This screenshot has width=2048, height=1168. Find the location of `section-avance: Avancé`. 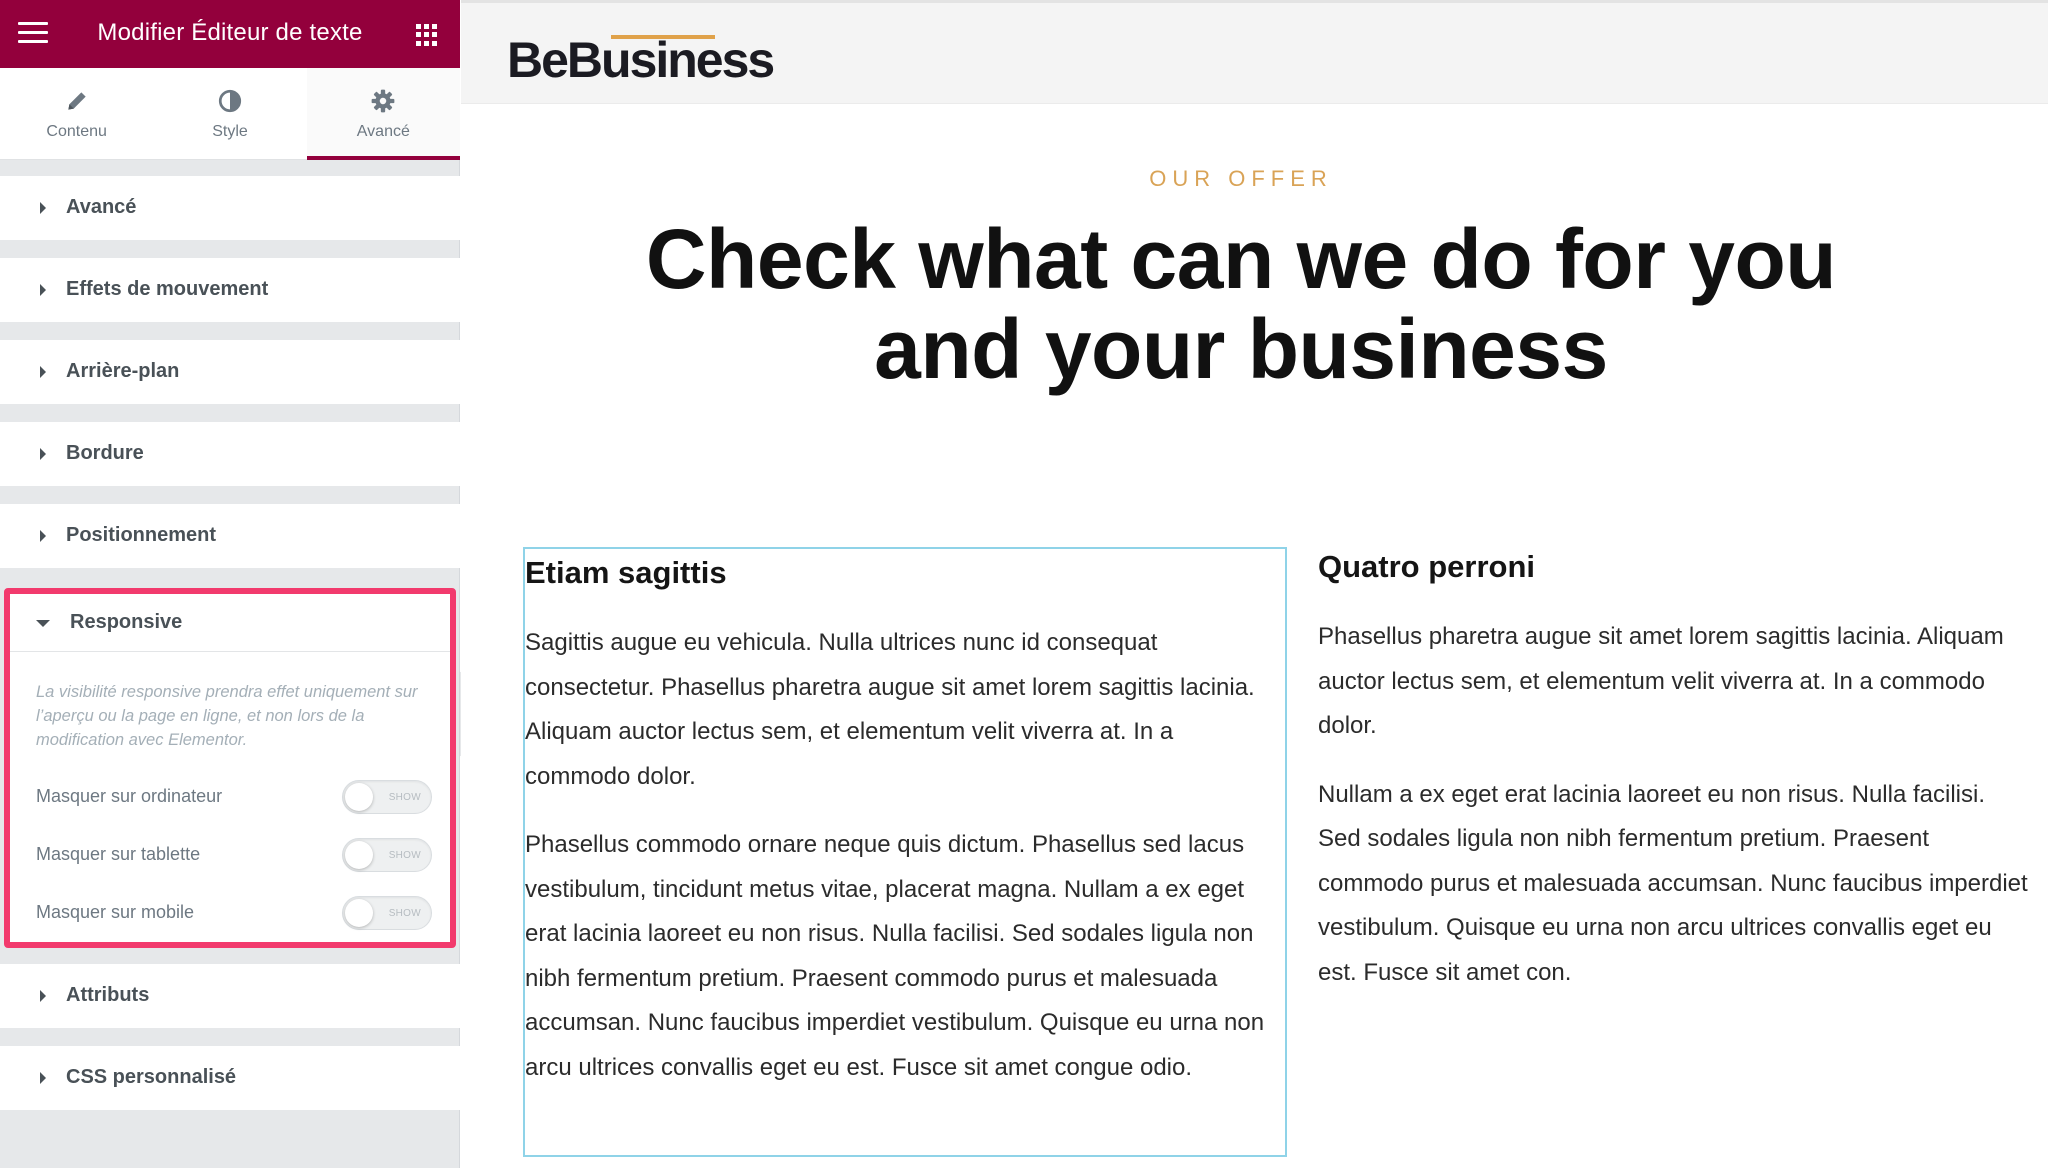

section-avance: Avancé is located at coordinates (230, 208).